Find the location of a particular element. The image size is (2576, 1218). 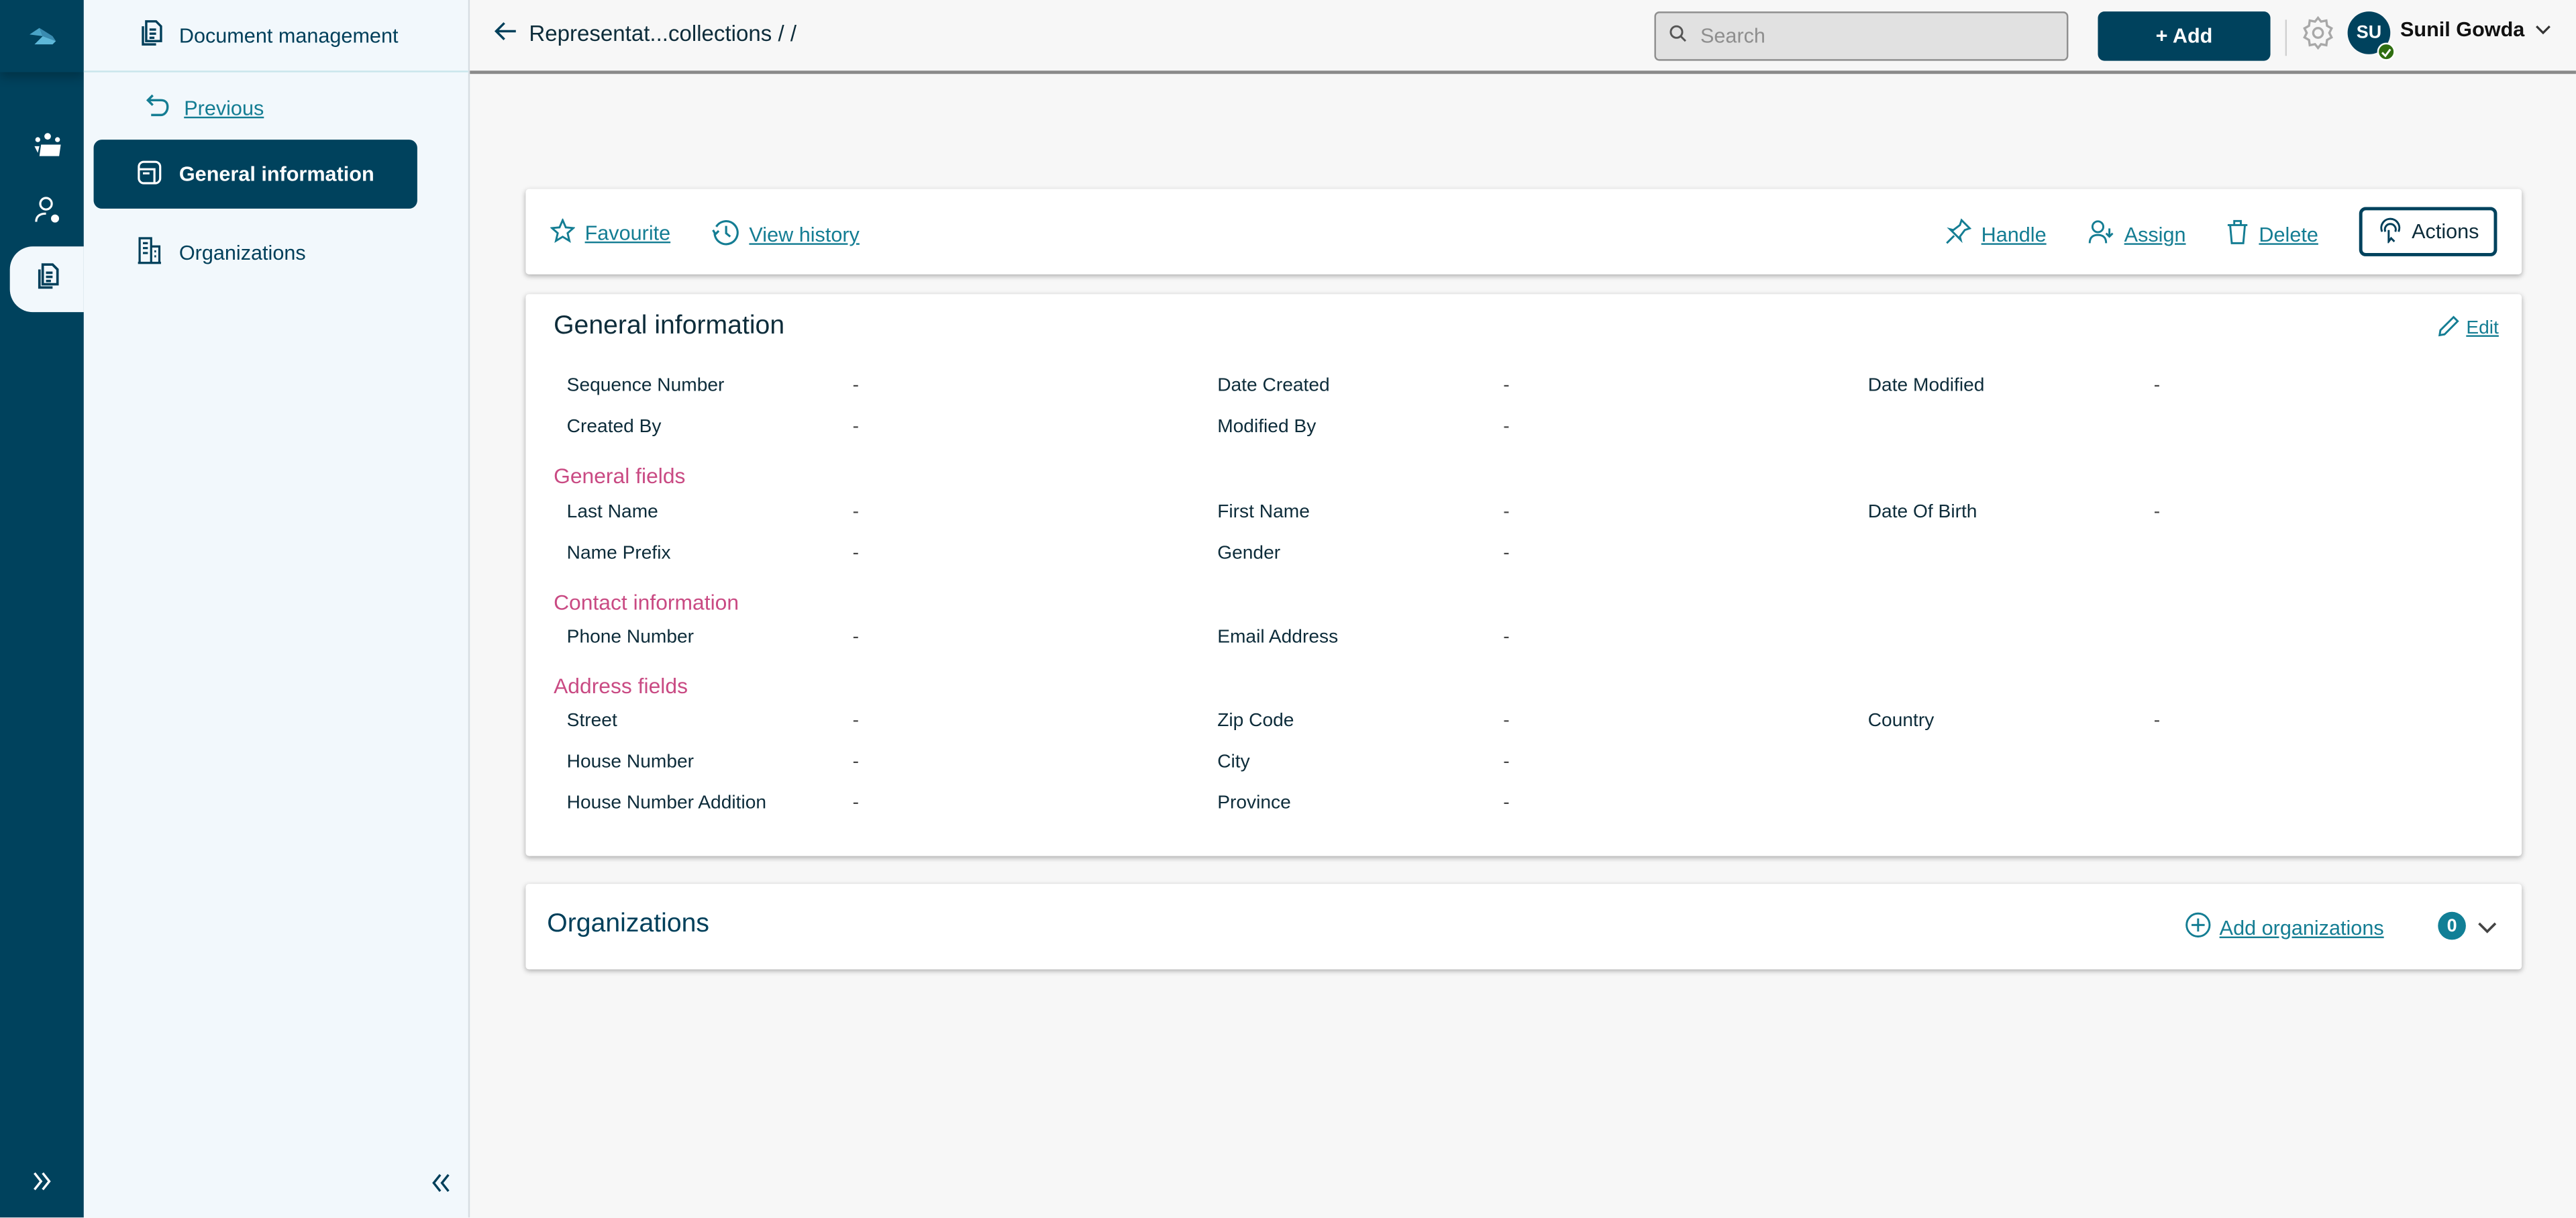

trash-icon is located at coordinates (2237, 234).